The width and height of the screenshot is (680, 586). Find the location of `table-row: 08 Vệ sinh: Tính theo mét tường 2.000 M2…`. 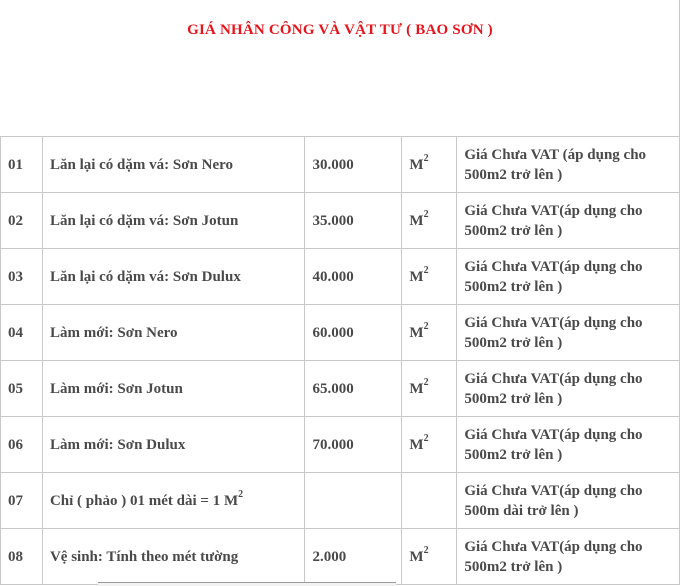

table-row: 08 Vệ sinh: Tính theo mét tường 2.000 M2… is located at coordinates (340, 556).